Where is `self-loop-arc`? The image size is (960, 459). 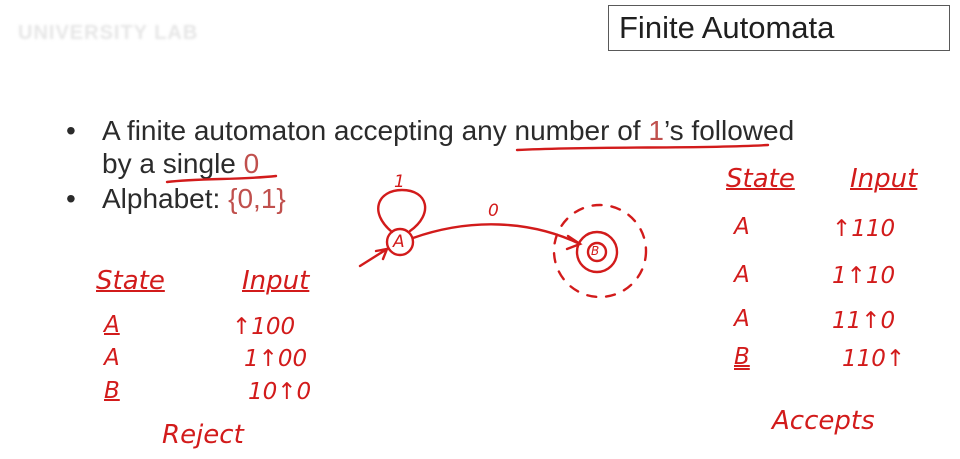 self-loop-arc is located at coordinates (402, 211).